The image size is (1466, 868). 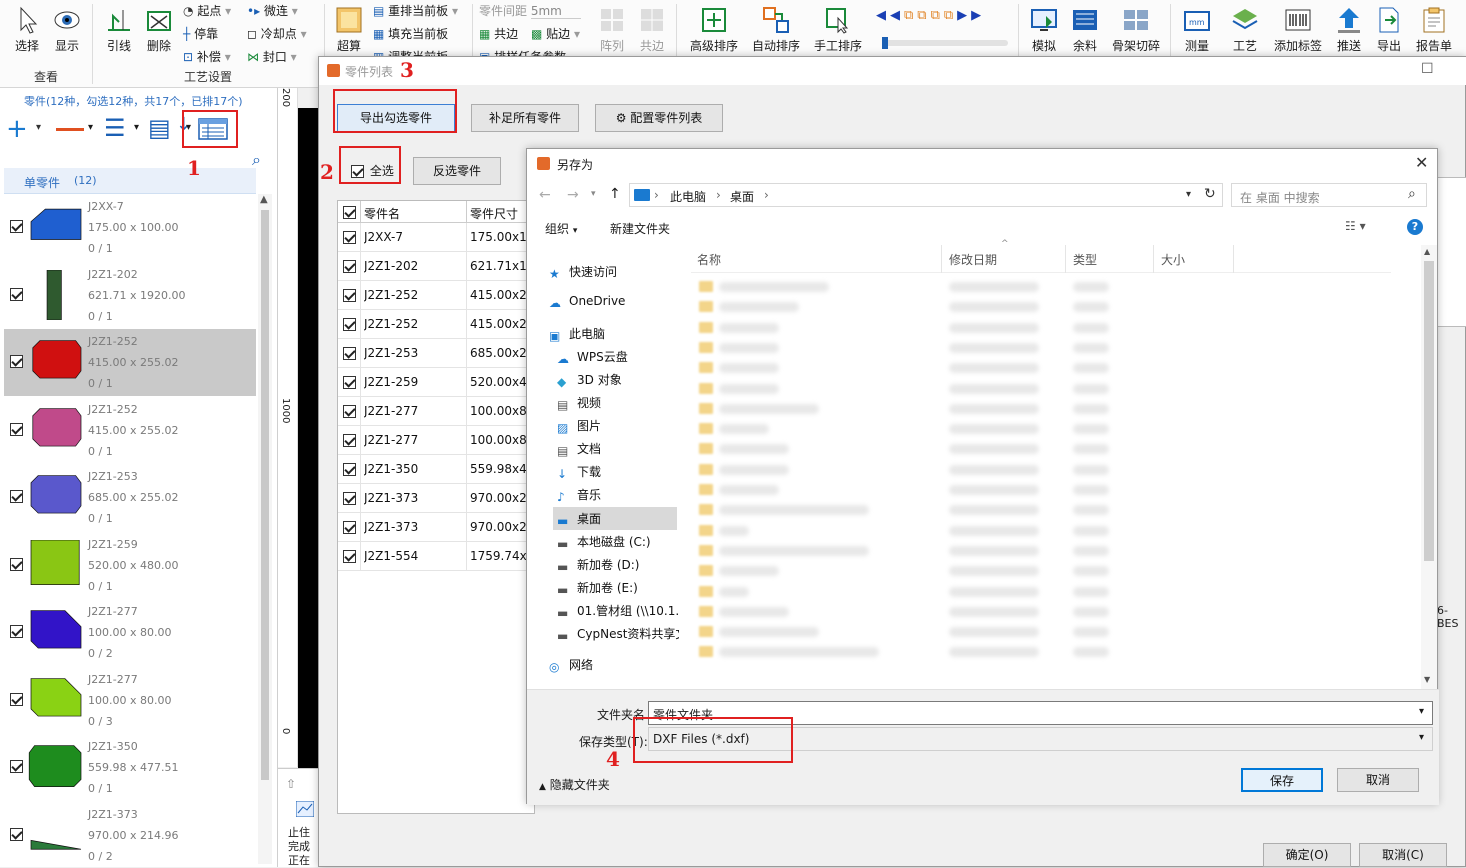 What do you see at coordinates (1355, 226) in the screenshot?
I see `view-options-icon: ☷ ▾` at bounding box center [1355, 226].